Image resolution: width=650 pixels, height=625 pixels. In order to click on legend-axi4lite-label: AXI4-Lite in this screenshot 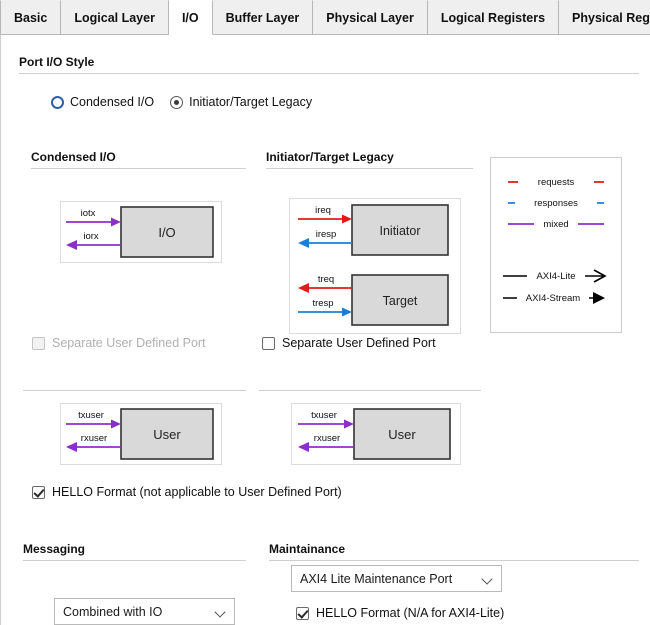, I will do `click(555, 276)`.